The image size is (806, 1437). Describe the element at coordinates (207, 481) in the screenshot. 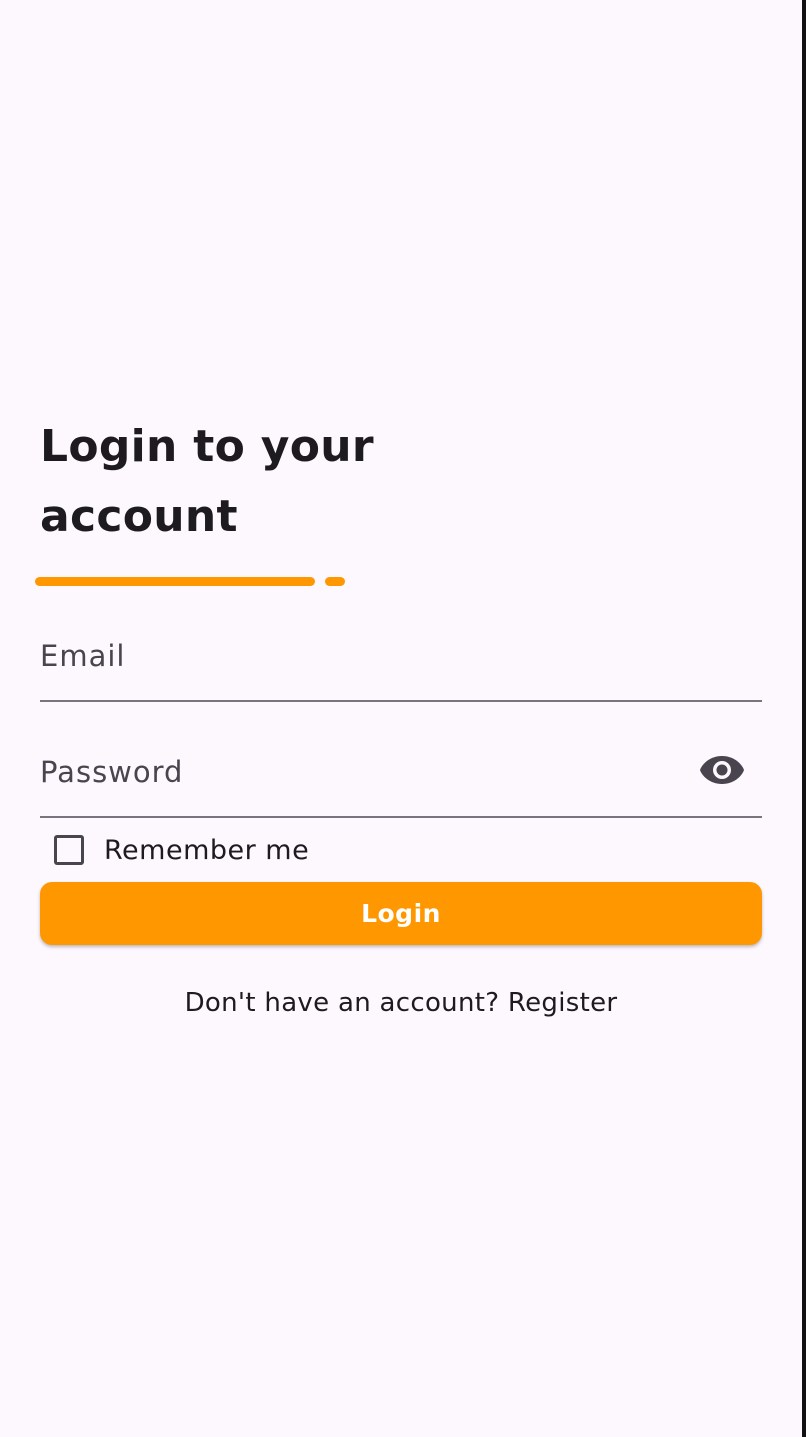

I see `page-title: Login to your account` at that location.